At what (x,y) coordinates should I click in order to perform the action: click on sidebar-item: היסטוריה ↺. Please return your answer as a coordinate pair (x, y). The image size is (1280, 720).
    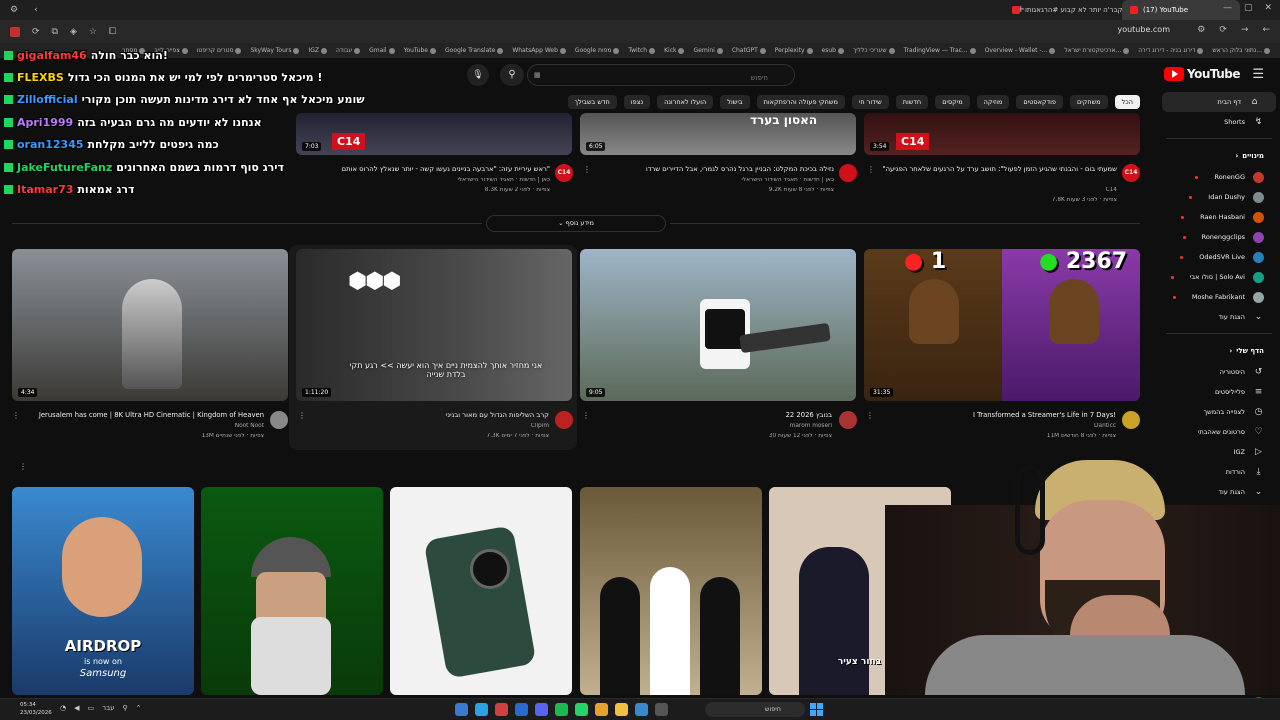
    Looking at the image, I should click on (1219, 372).